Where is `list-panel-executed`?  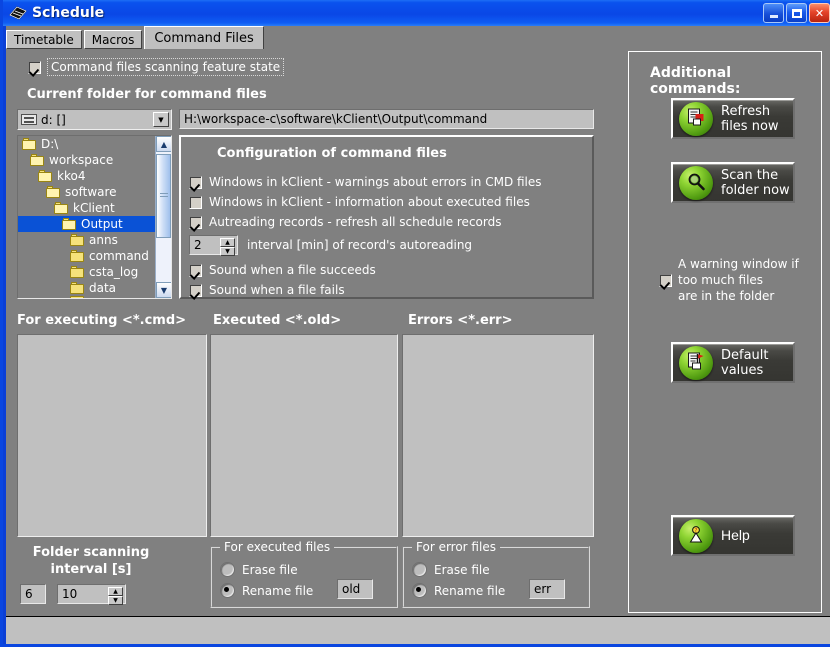 list-panel-executed is located at coordinates (304, 435).